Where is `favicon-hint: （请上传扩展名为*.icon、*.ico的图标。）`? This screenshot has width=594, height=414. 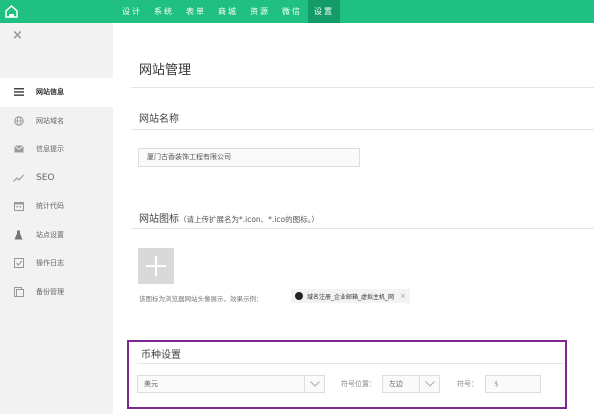 favicon-hint: （请上传扩展名为*.icon、*.ico的图标。） is located at coordinates (249, 219).